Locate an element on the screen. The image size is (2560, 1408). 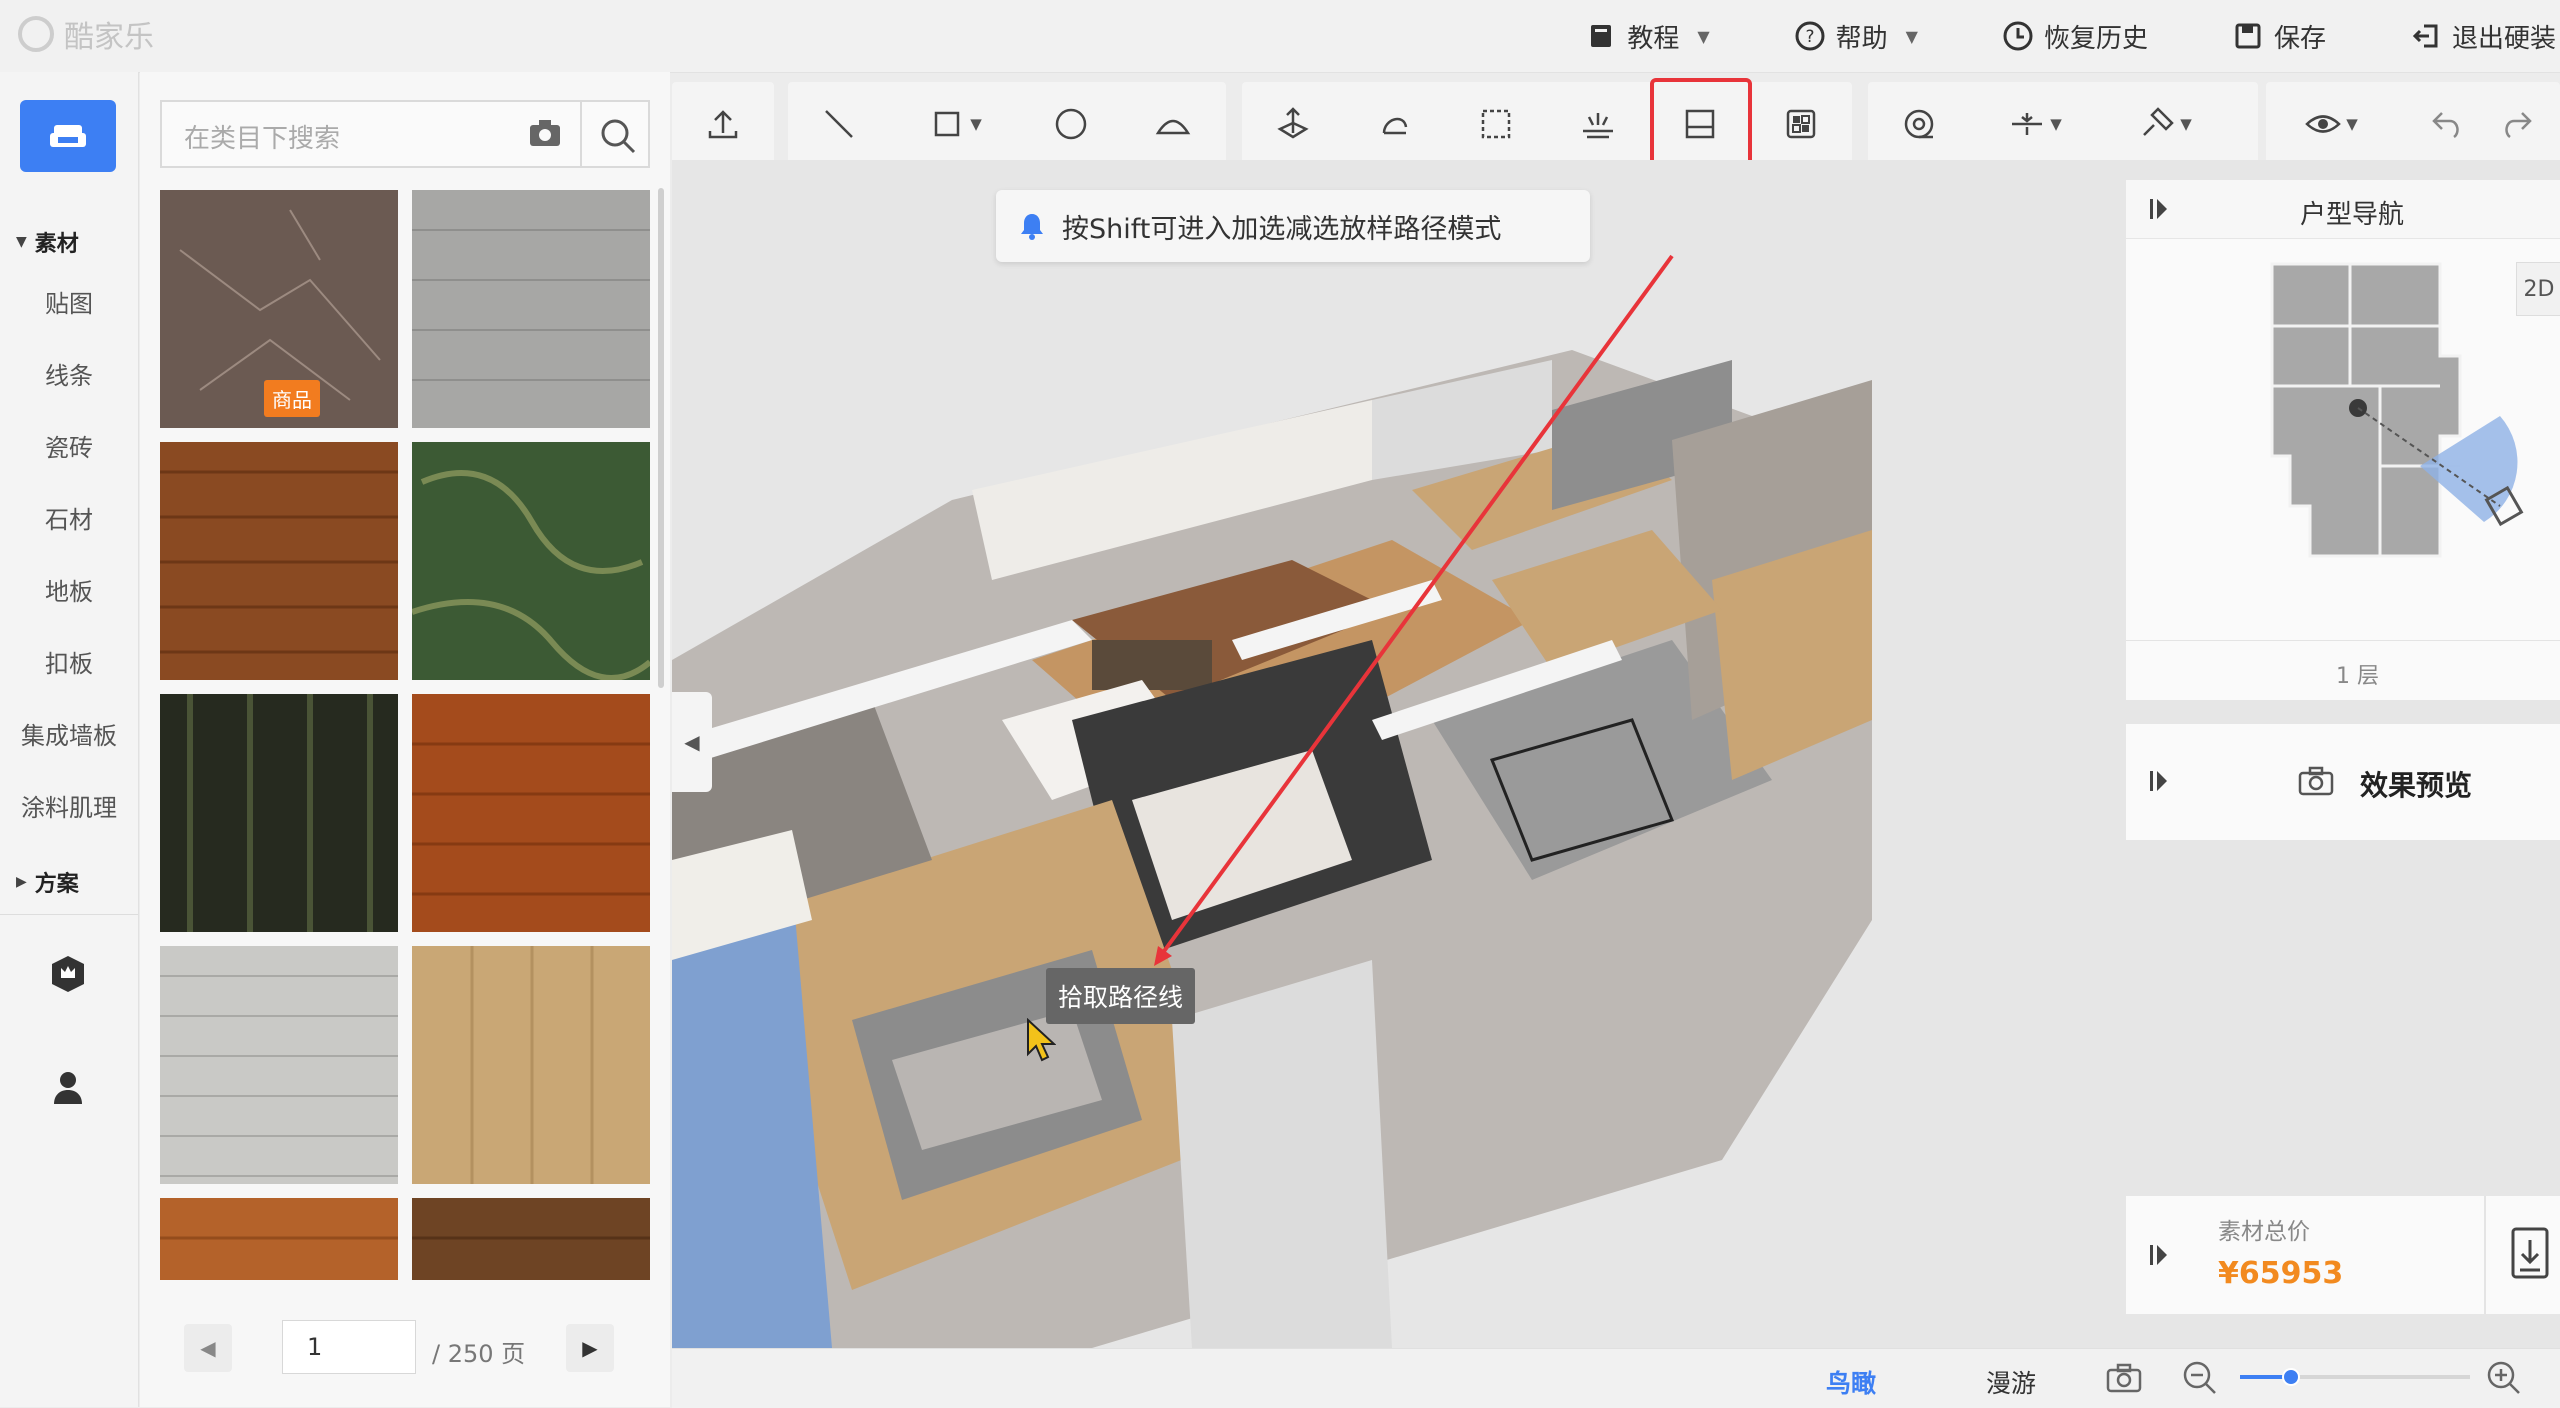
material-thumb-orange-wood is located at coordinates (279, 1239).